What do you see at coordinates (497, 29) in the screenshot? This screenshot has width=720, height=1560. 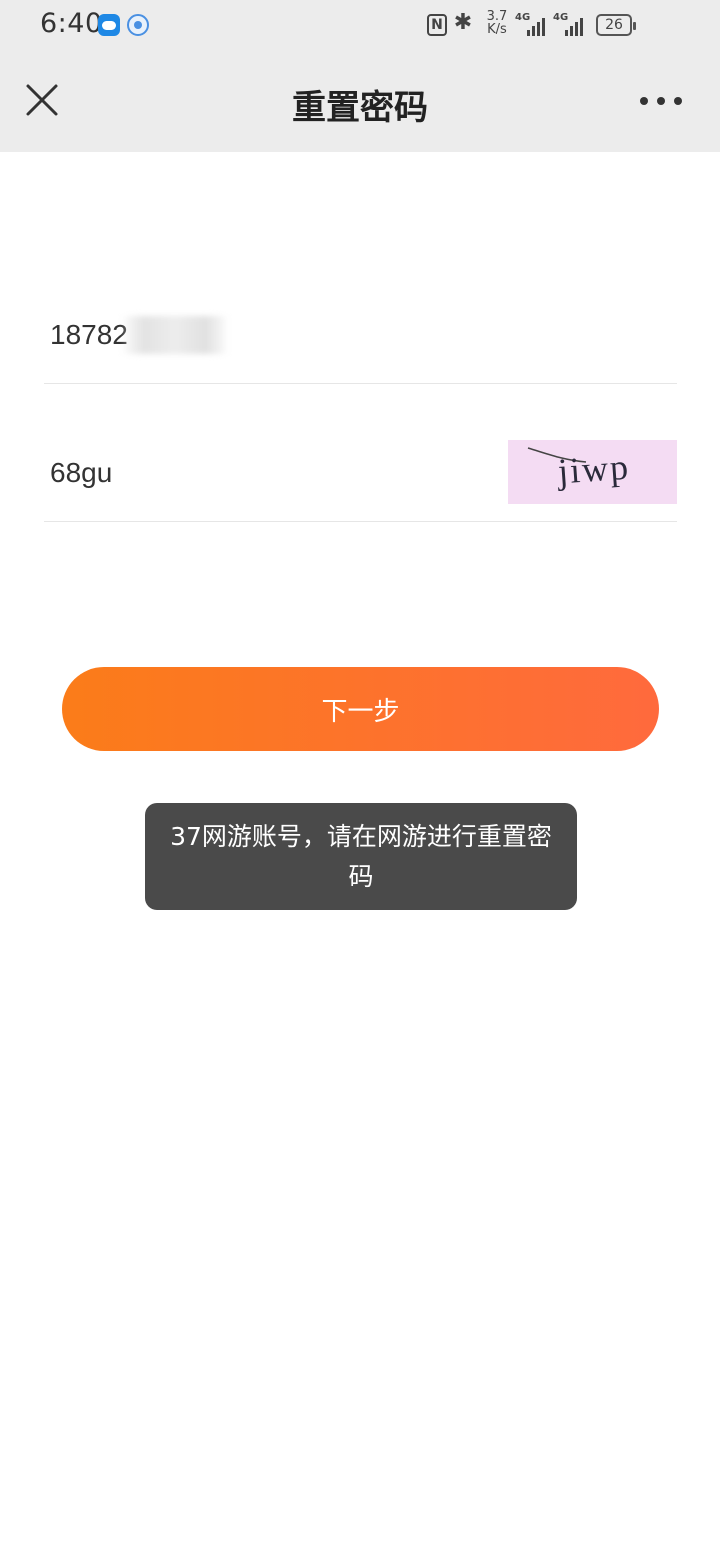 I see `network-speed-unit: K/s` at bounding box center [497, 29].